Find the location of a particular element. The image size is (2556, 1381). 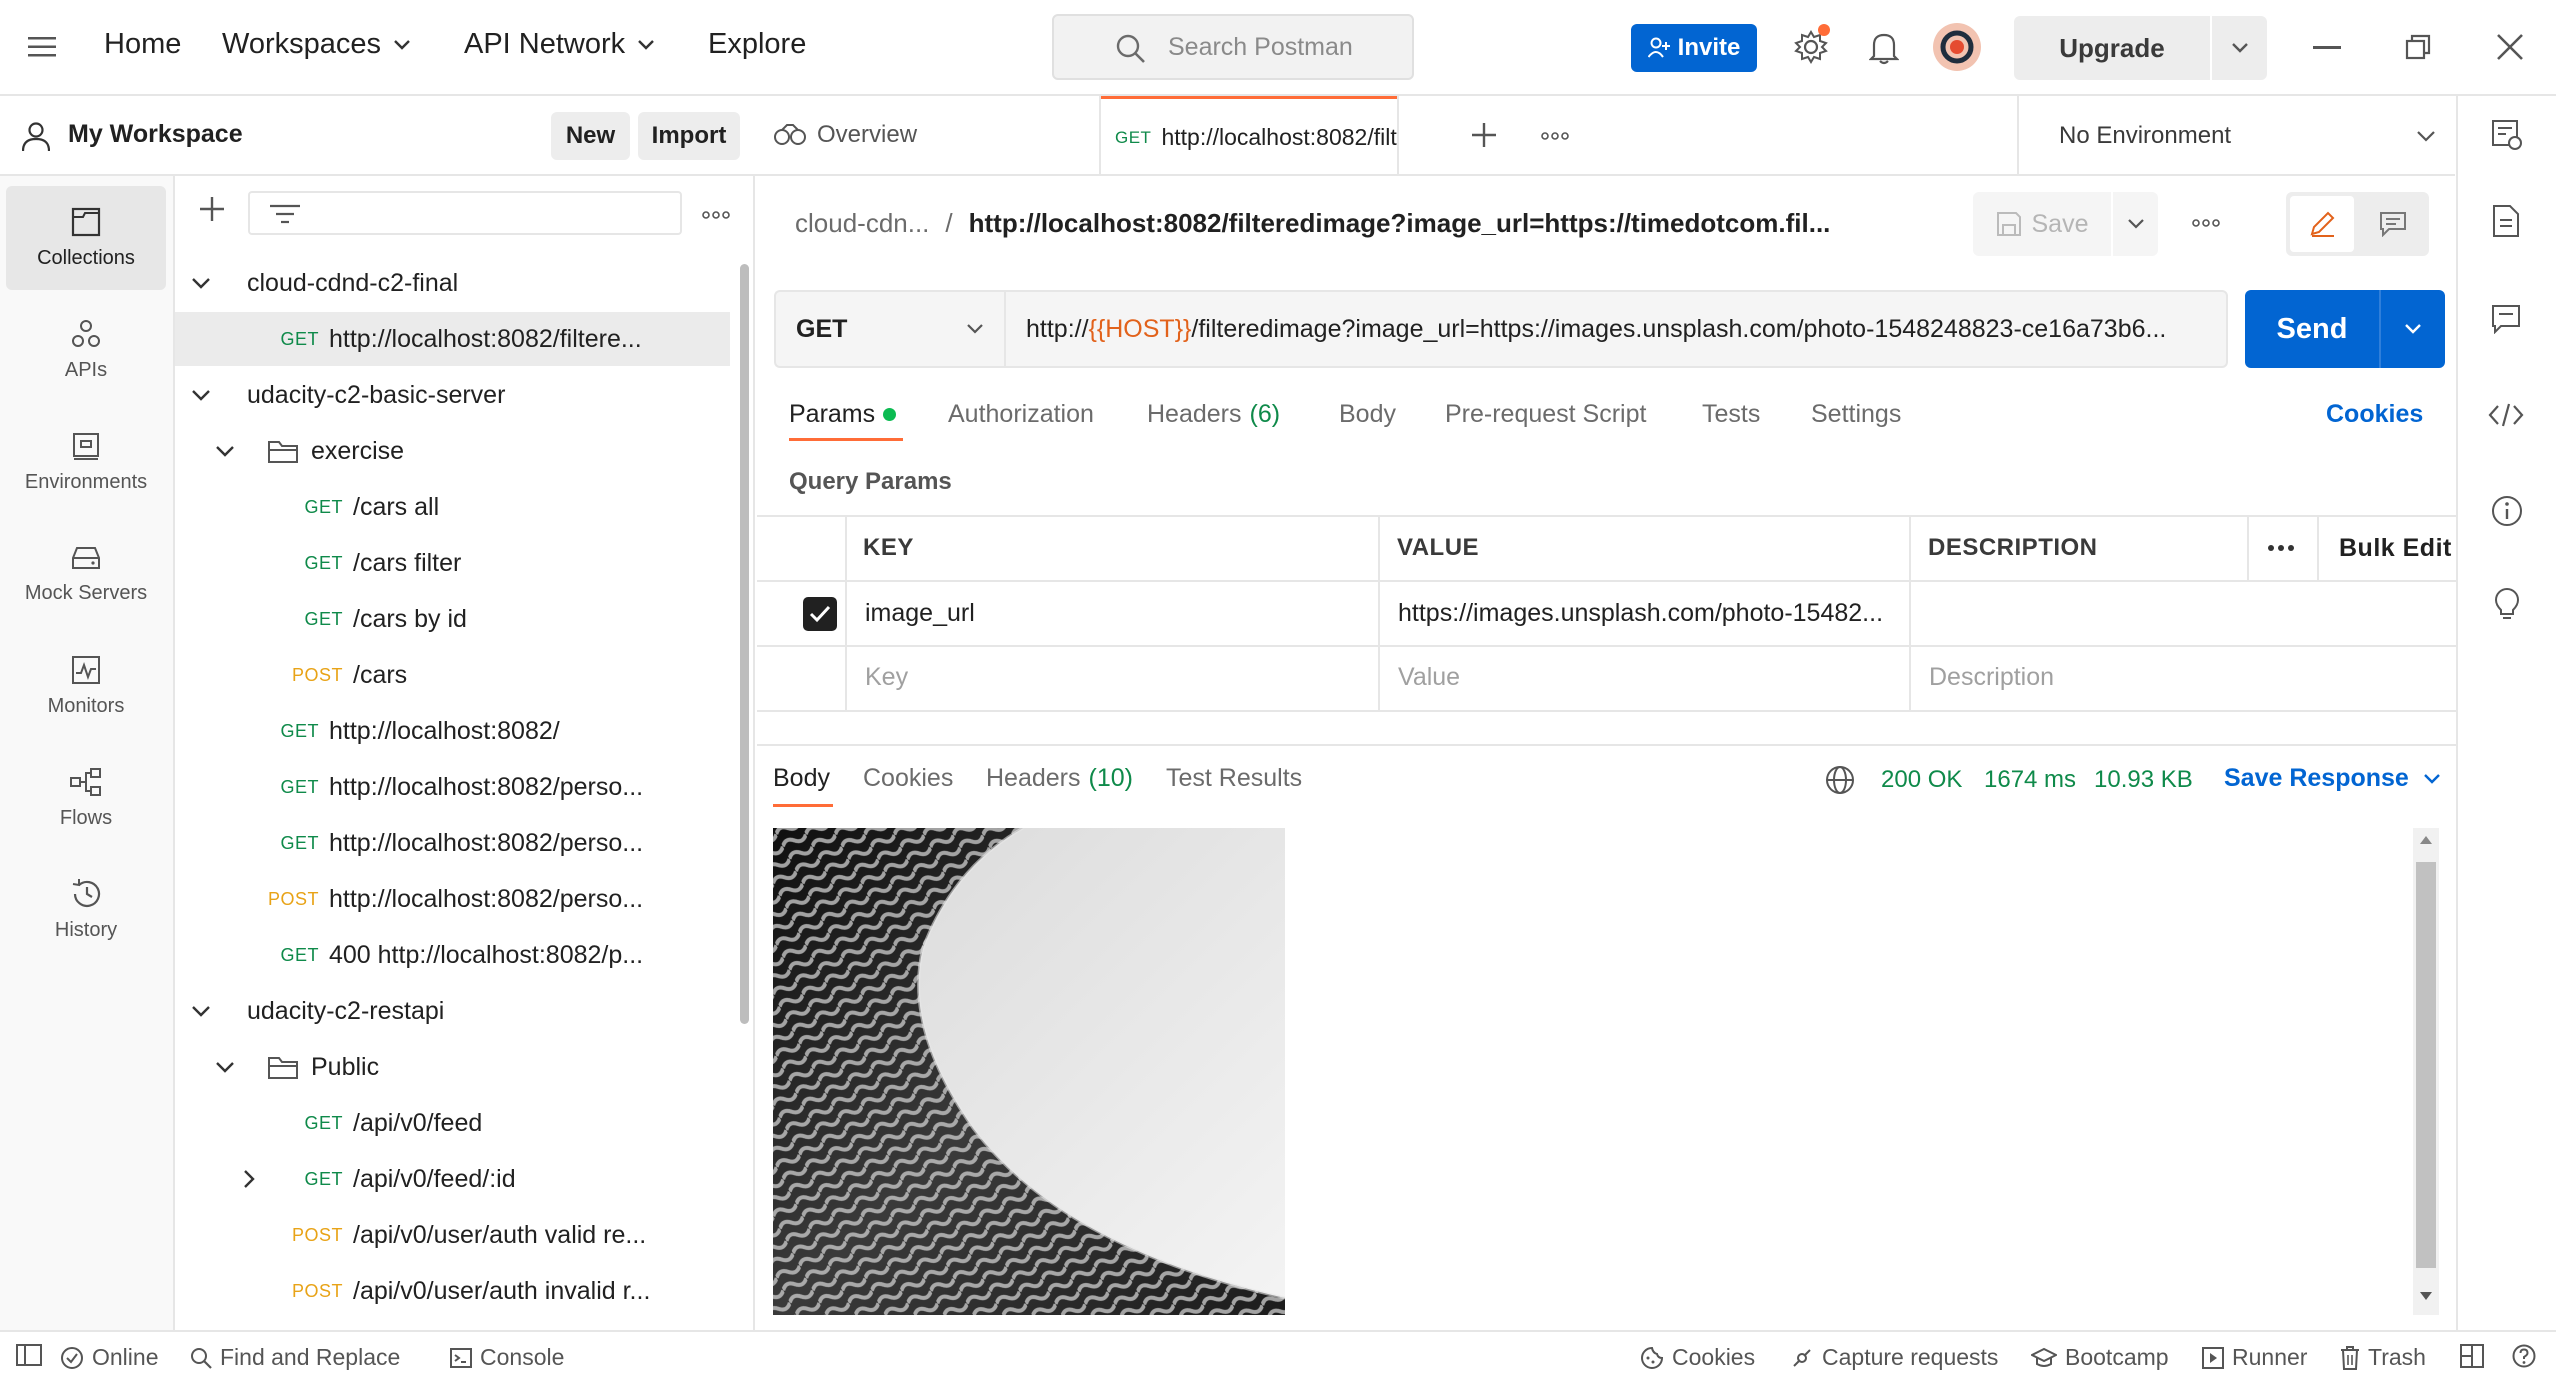

param-checkbox is located at coordinates (820, 614).